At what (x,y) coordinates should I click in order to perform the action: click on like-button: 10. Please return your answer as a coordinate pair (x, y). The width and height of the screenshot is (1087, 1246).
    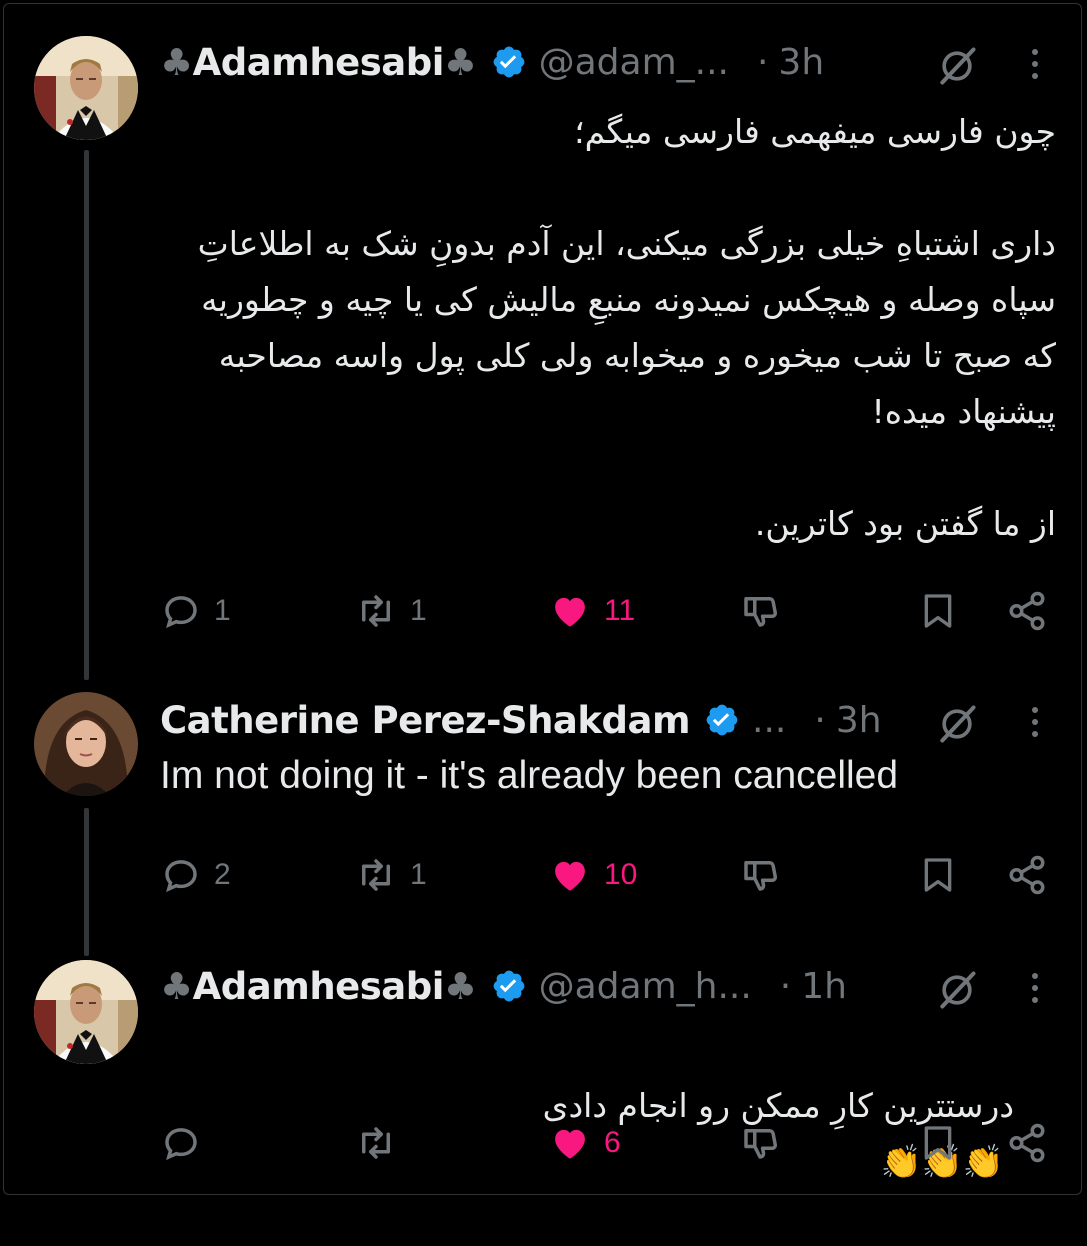
    Looking at the image, I should click on (592, 875).